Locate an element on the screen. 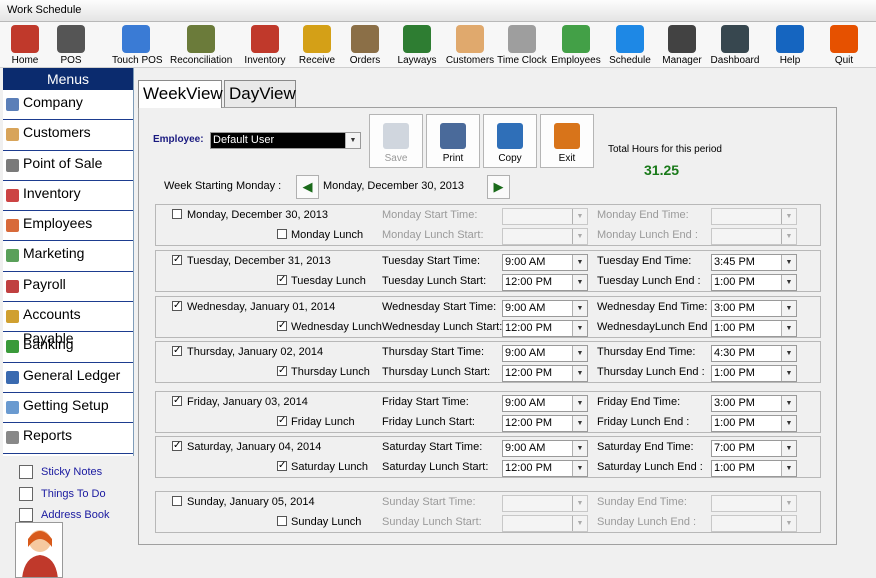 The width and height of the screenshot is (876, 578). toolbar-schedule-button: Schedule is located at coordinates (630, 45).